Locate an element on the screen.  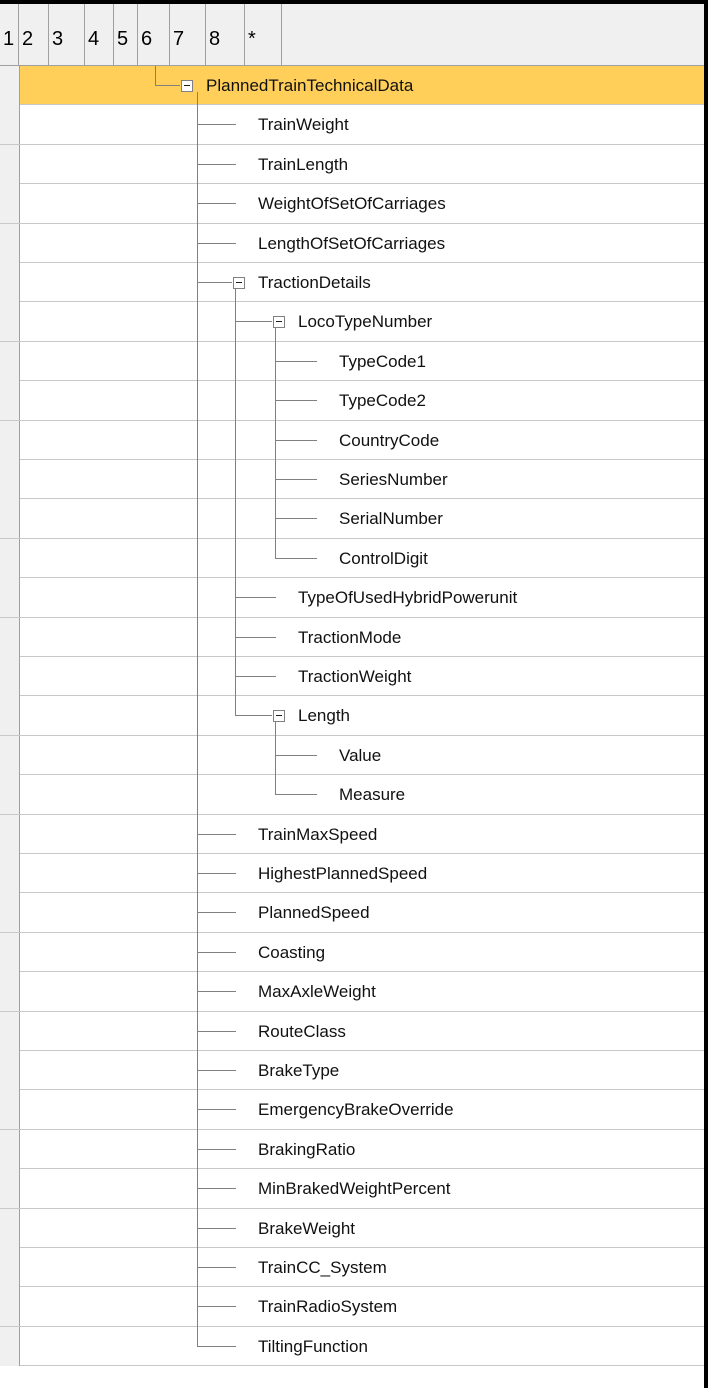
tree-row: TractionMode is located at coordinates (352, 638).